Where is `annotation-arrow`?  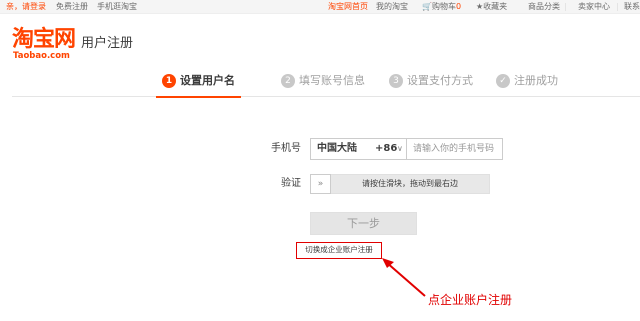 annotation-arrow is located at coordinates (404, 277).